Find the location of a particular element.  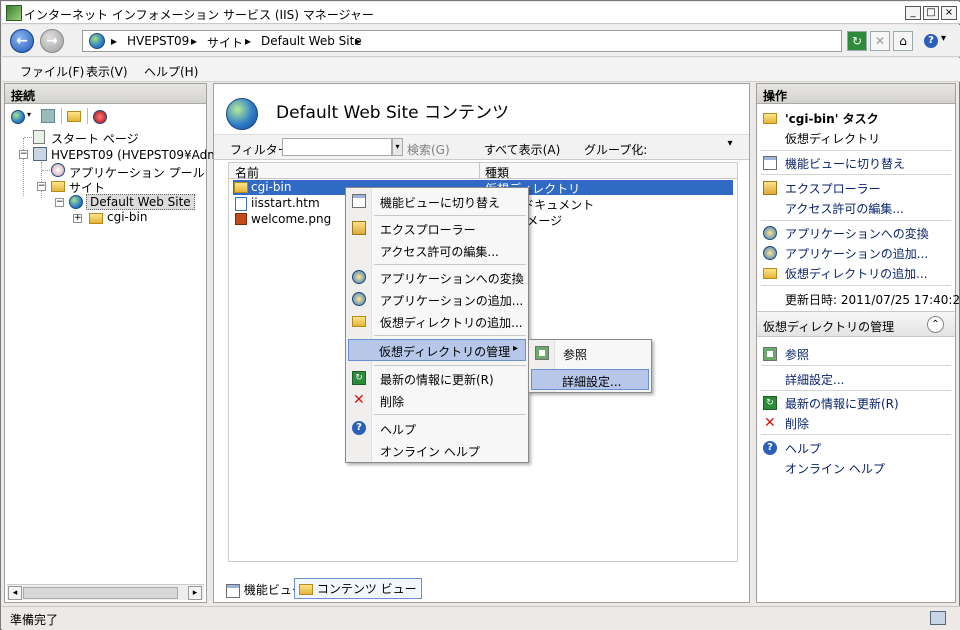

tree-default-web-site: Default Web Site is located at coordinates (140, 202).